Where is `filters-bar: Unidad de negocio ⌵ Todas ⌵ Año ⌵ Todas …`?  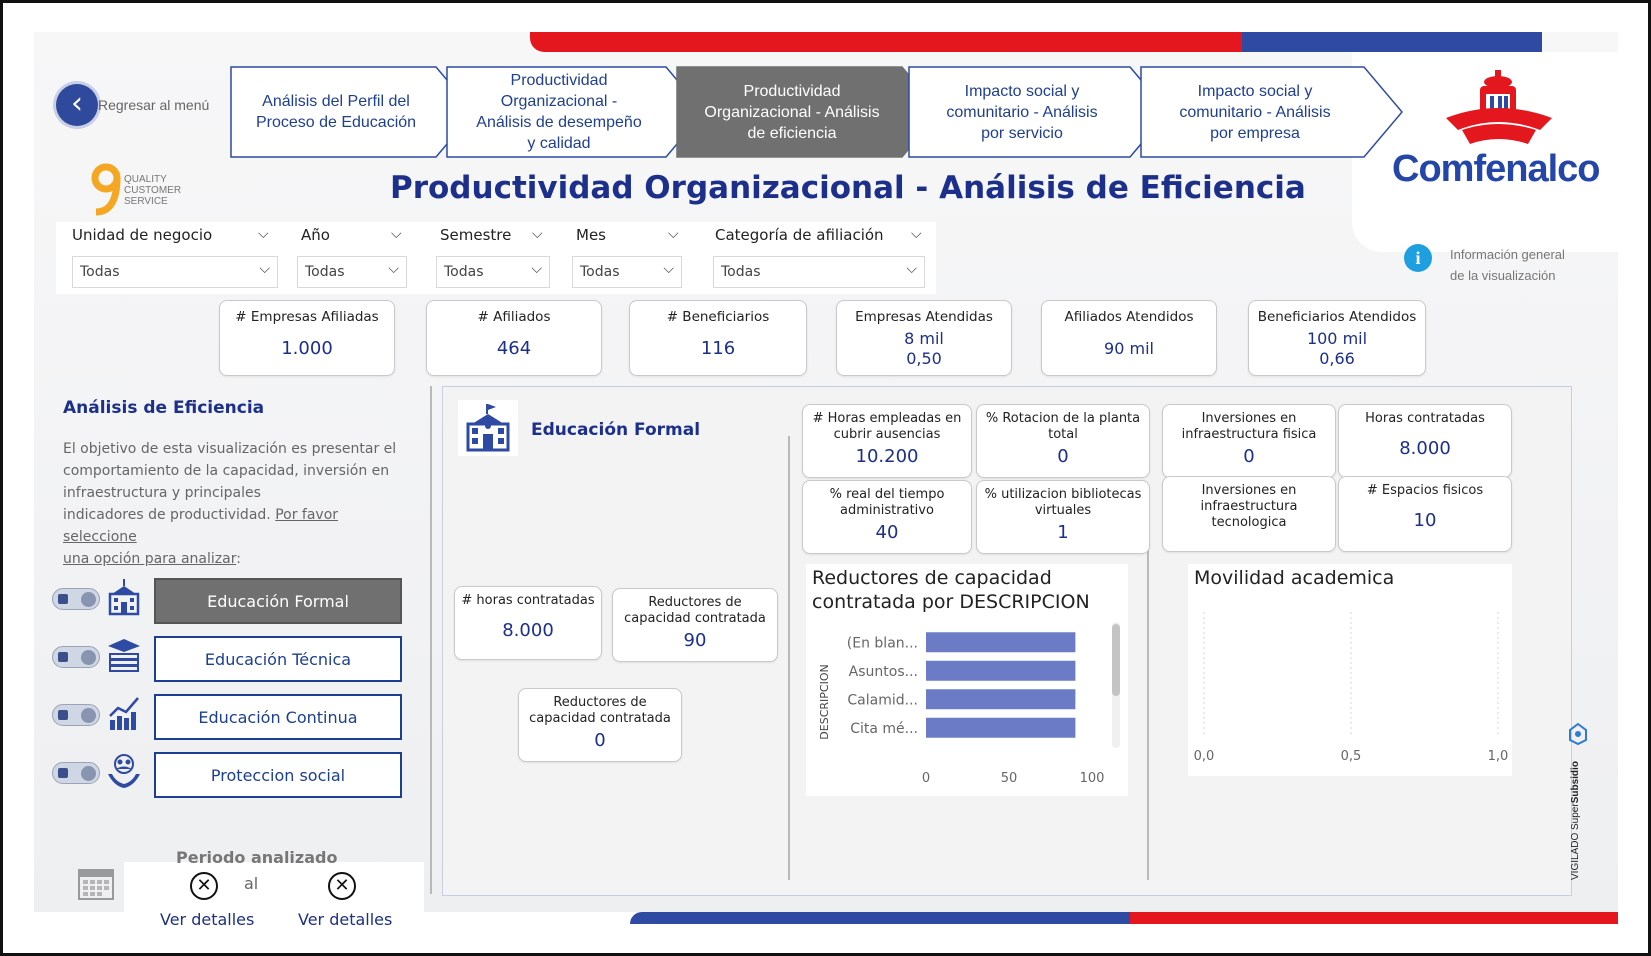
filters-bar: Unidad de negocio ⌵ Todas ⌵ Año ⌵ Todas … is located at coordinates (496, 258).